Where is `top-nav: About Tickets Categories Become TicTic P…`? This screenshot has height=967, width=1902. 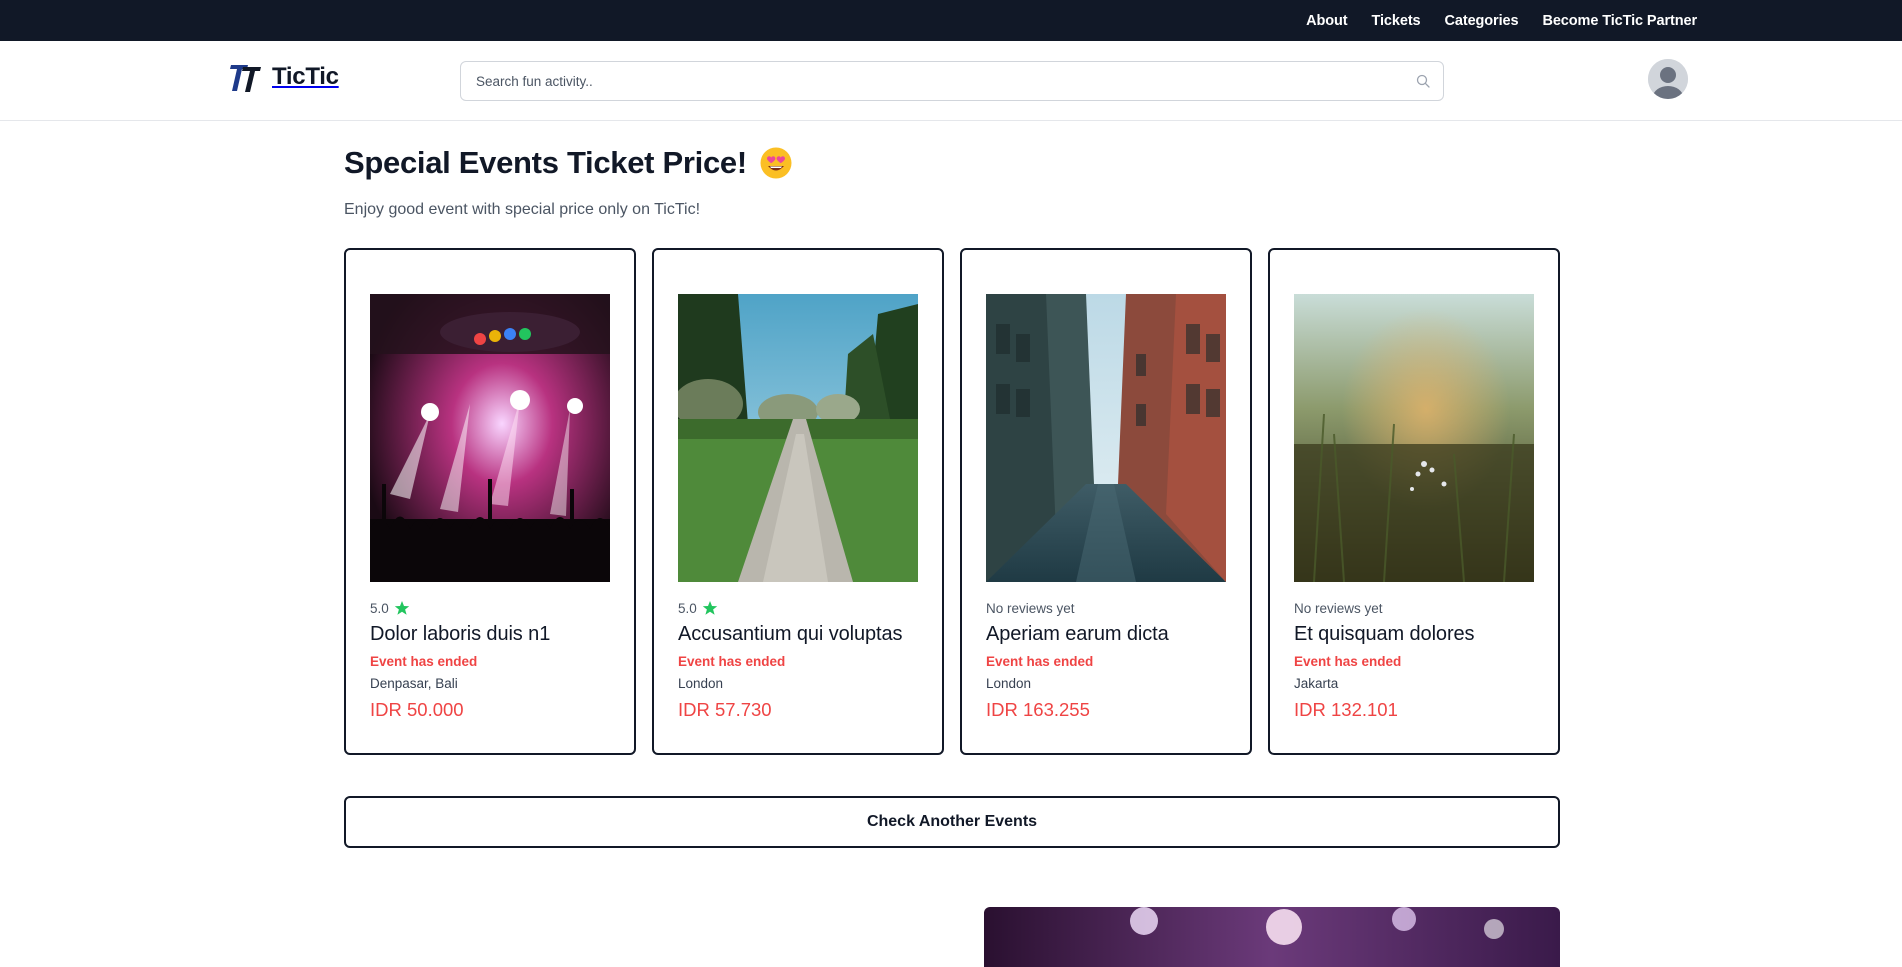
top-nav: About Tickets Categories Become TicTic P… is located at coordinates (1501, 20).